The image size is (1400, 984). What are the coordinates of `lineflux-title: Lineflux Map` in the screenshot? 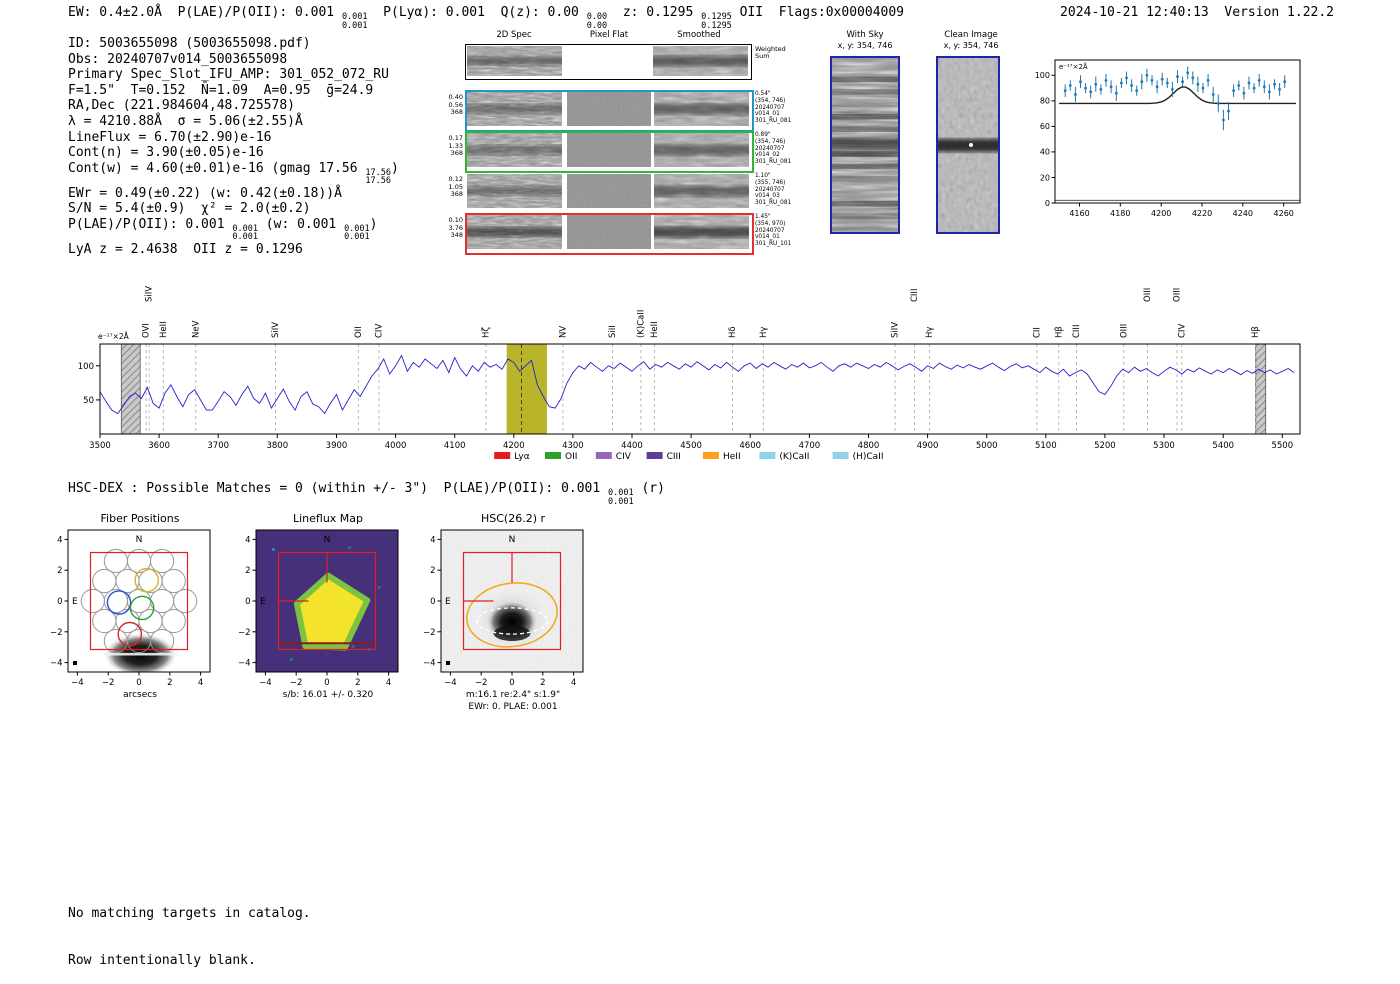 It's located at (328, 518).